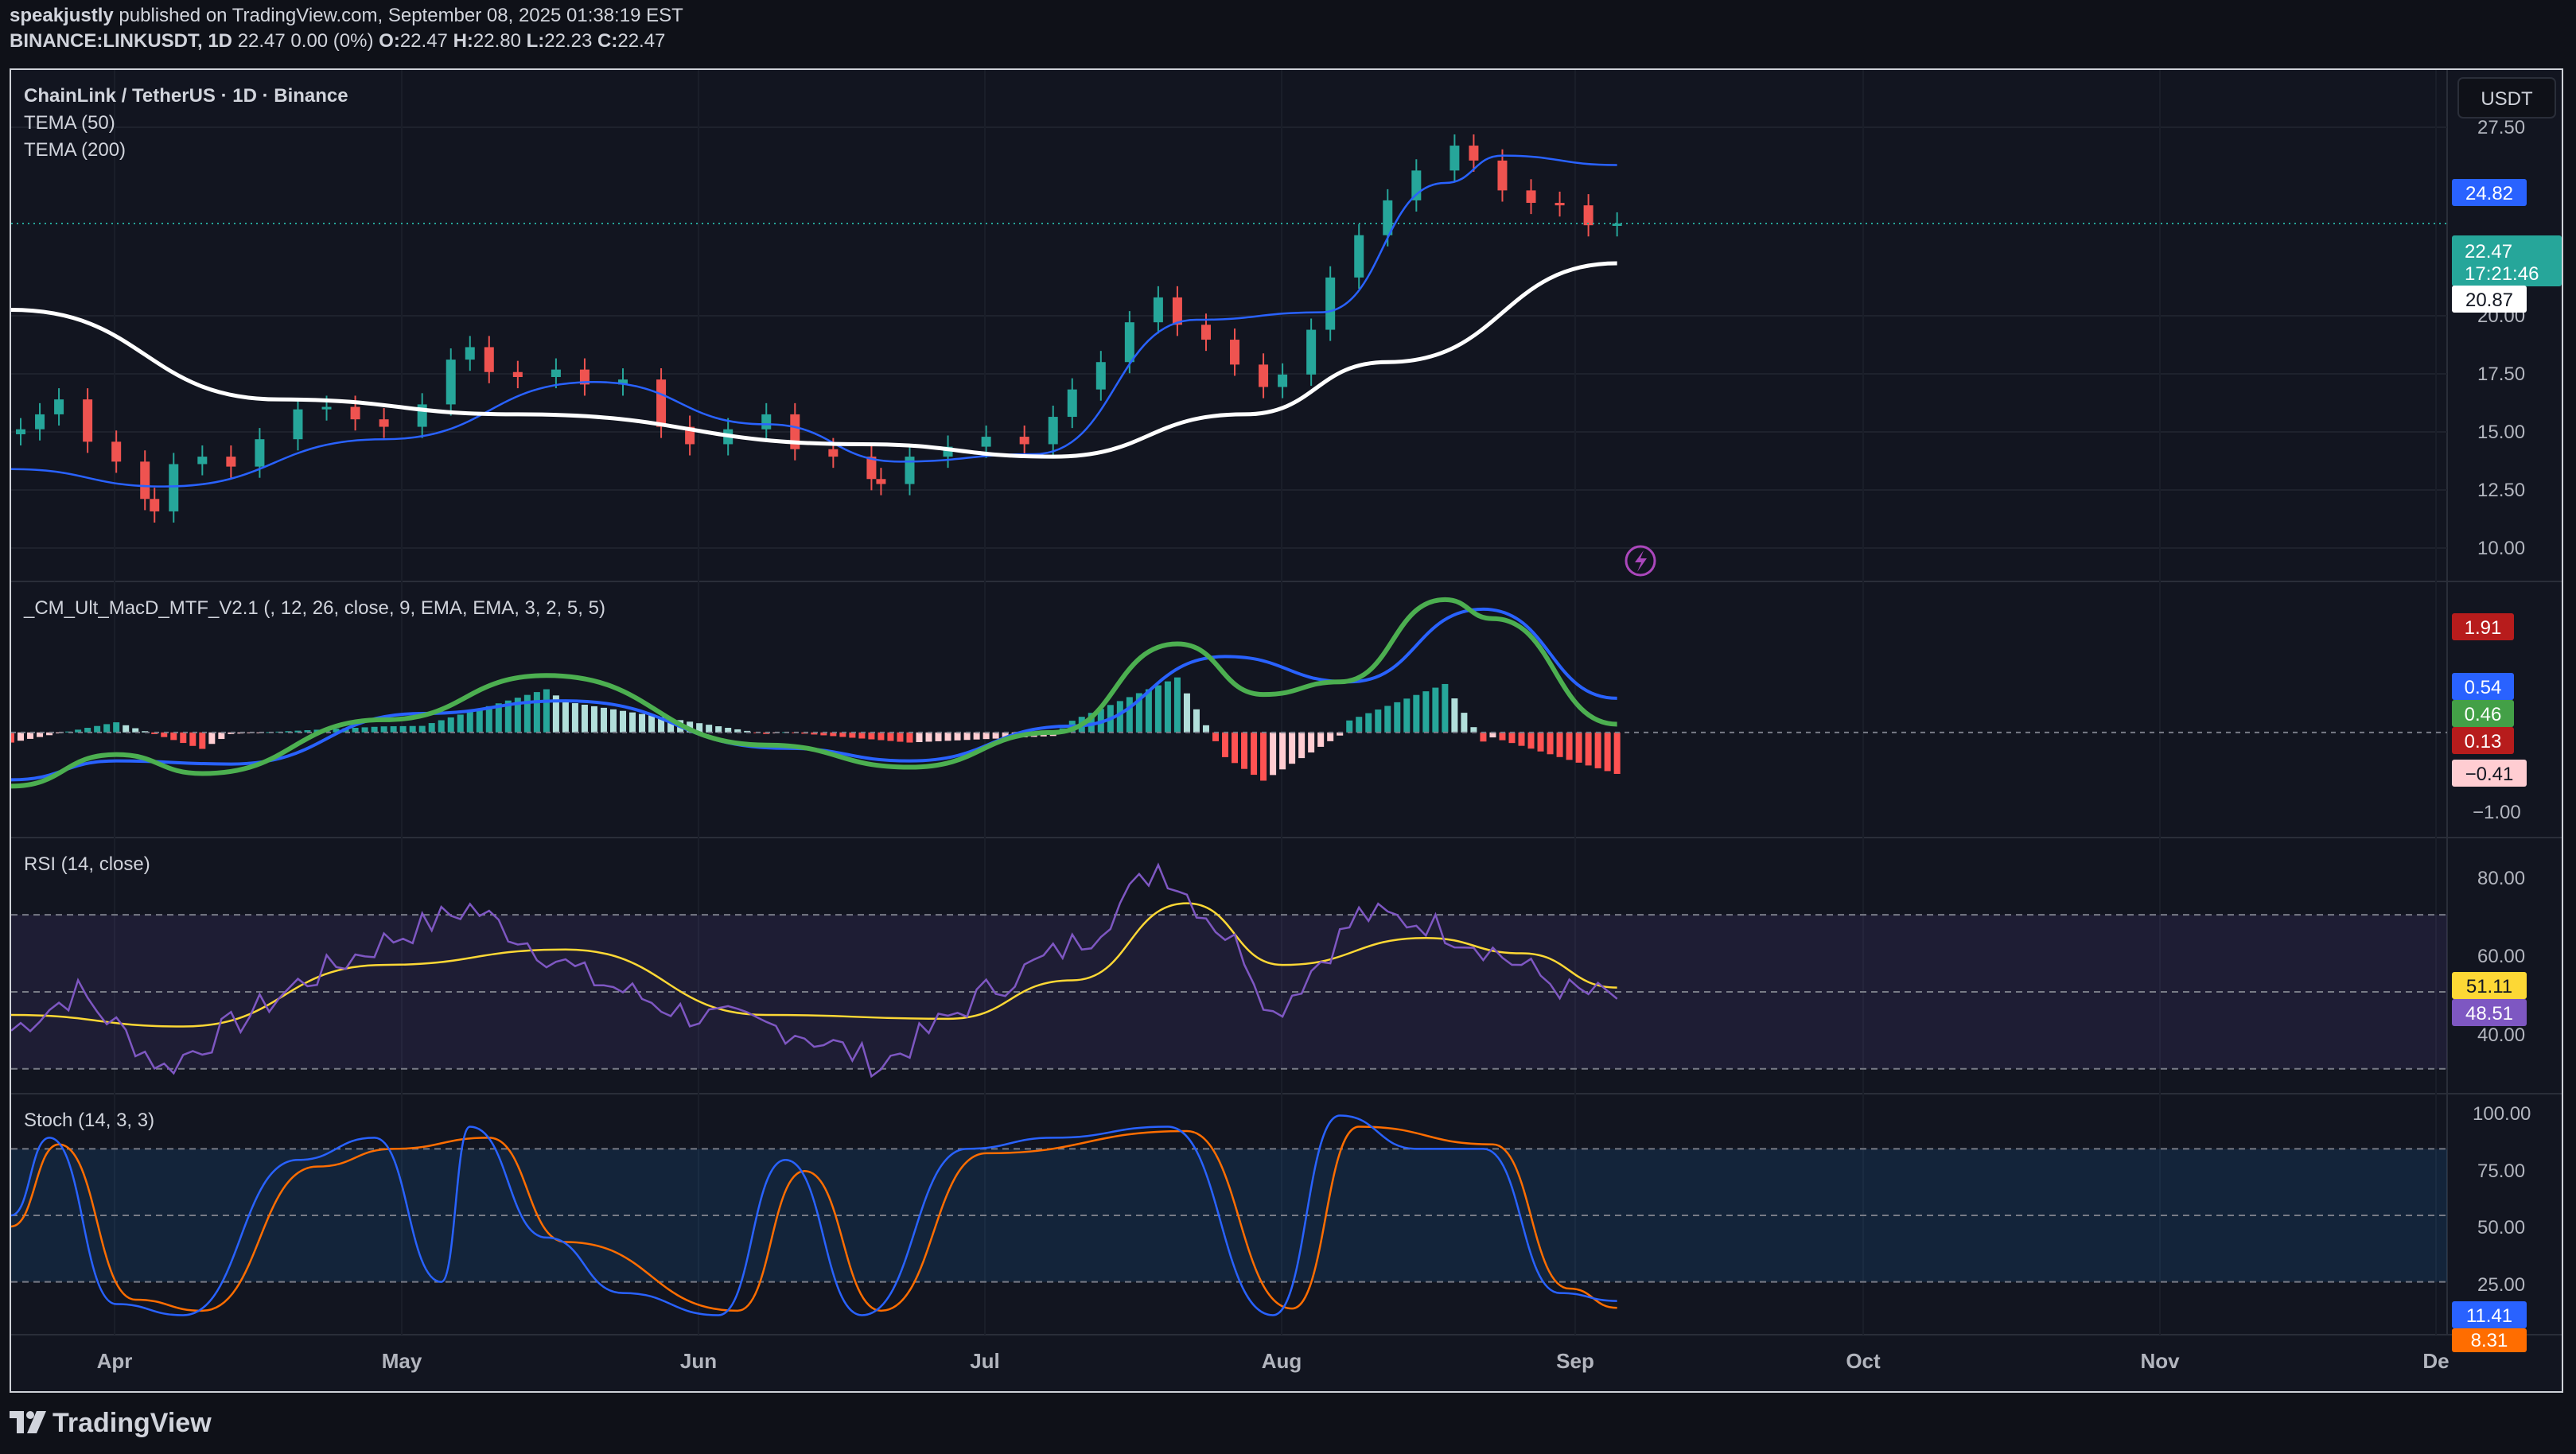  Describe the element at coordinates (70, 123) in the screenshot. I see `tema-50-legend: TEMA (50)` at that location.